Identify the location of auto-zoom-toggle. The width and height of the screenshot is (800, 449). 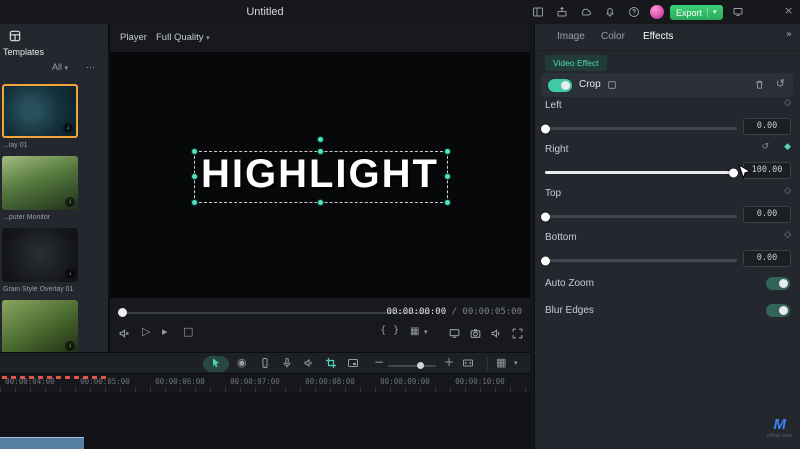
(778, 283).